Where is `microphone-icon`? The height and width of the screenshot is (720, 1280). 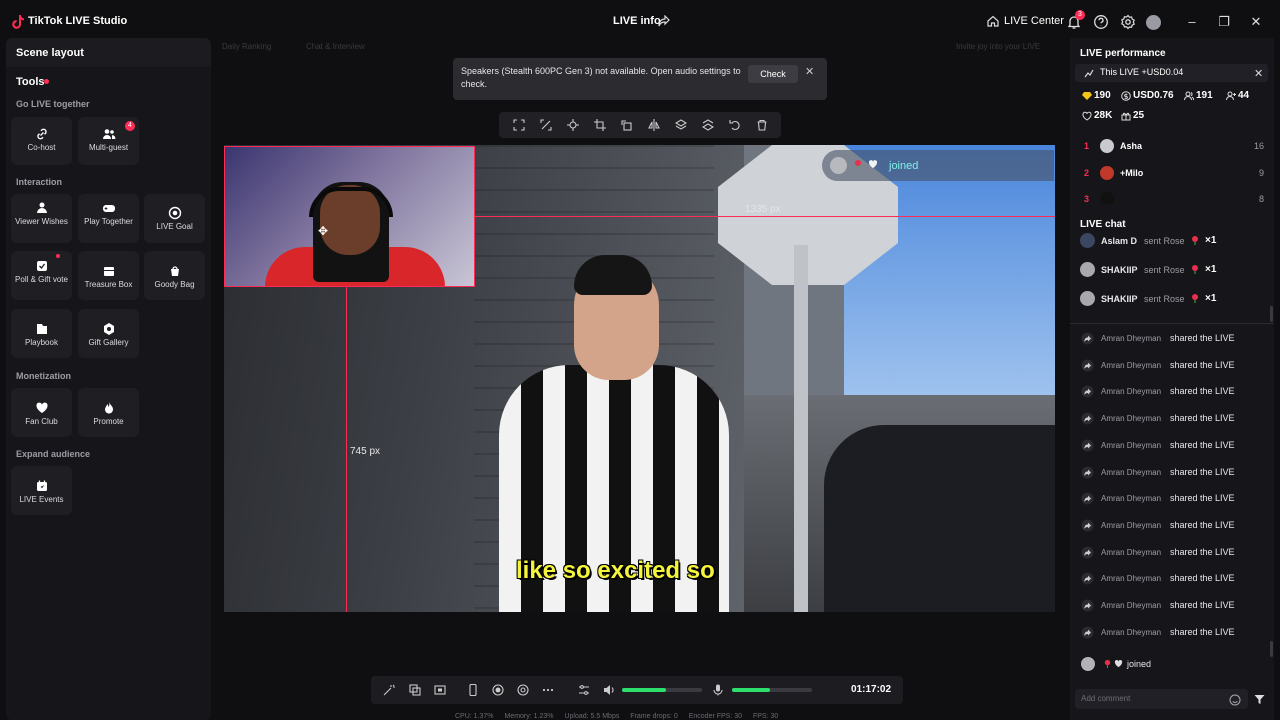 microphone-icon is located at coordinates (718, 690).